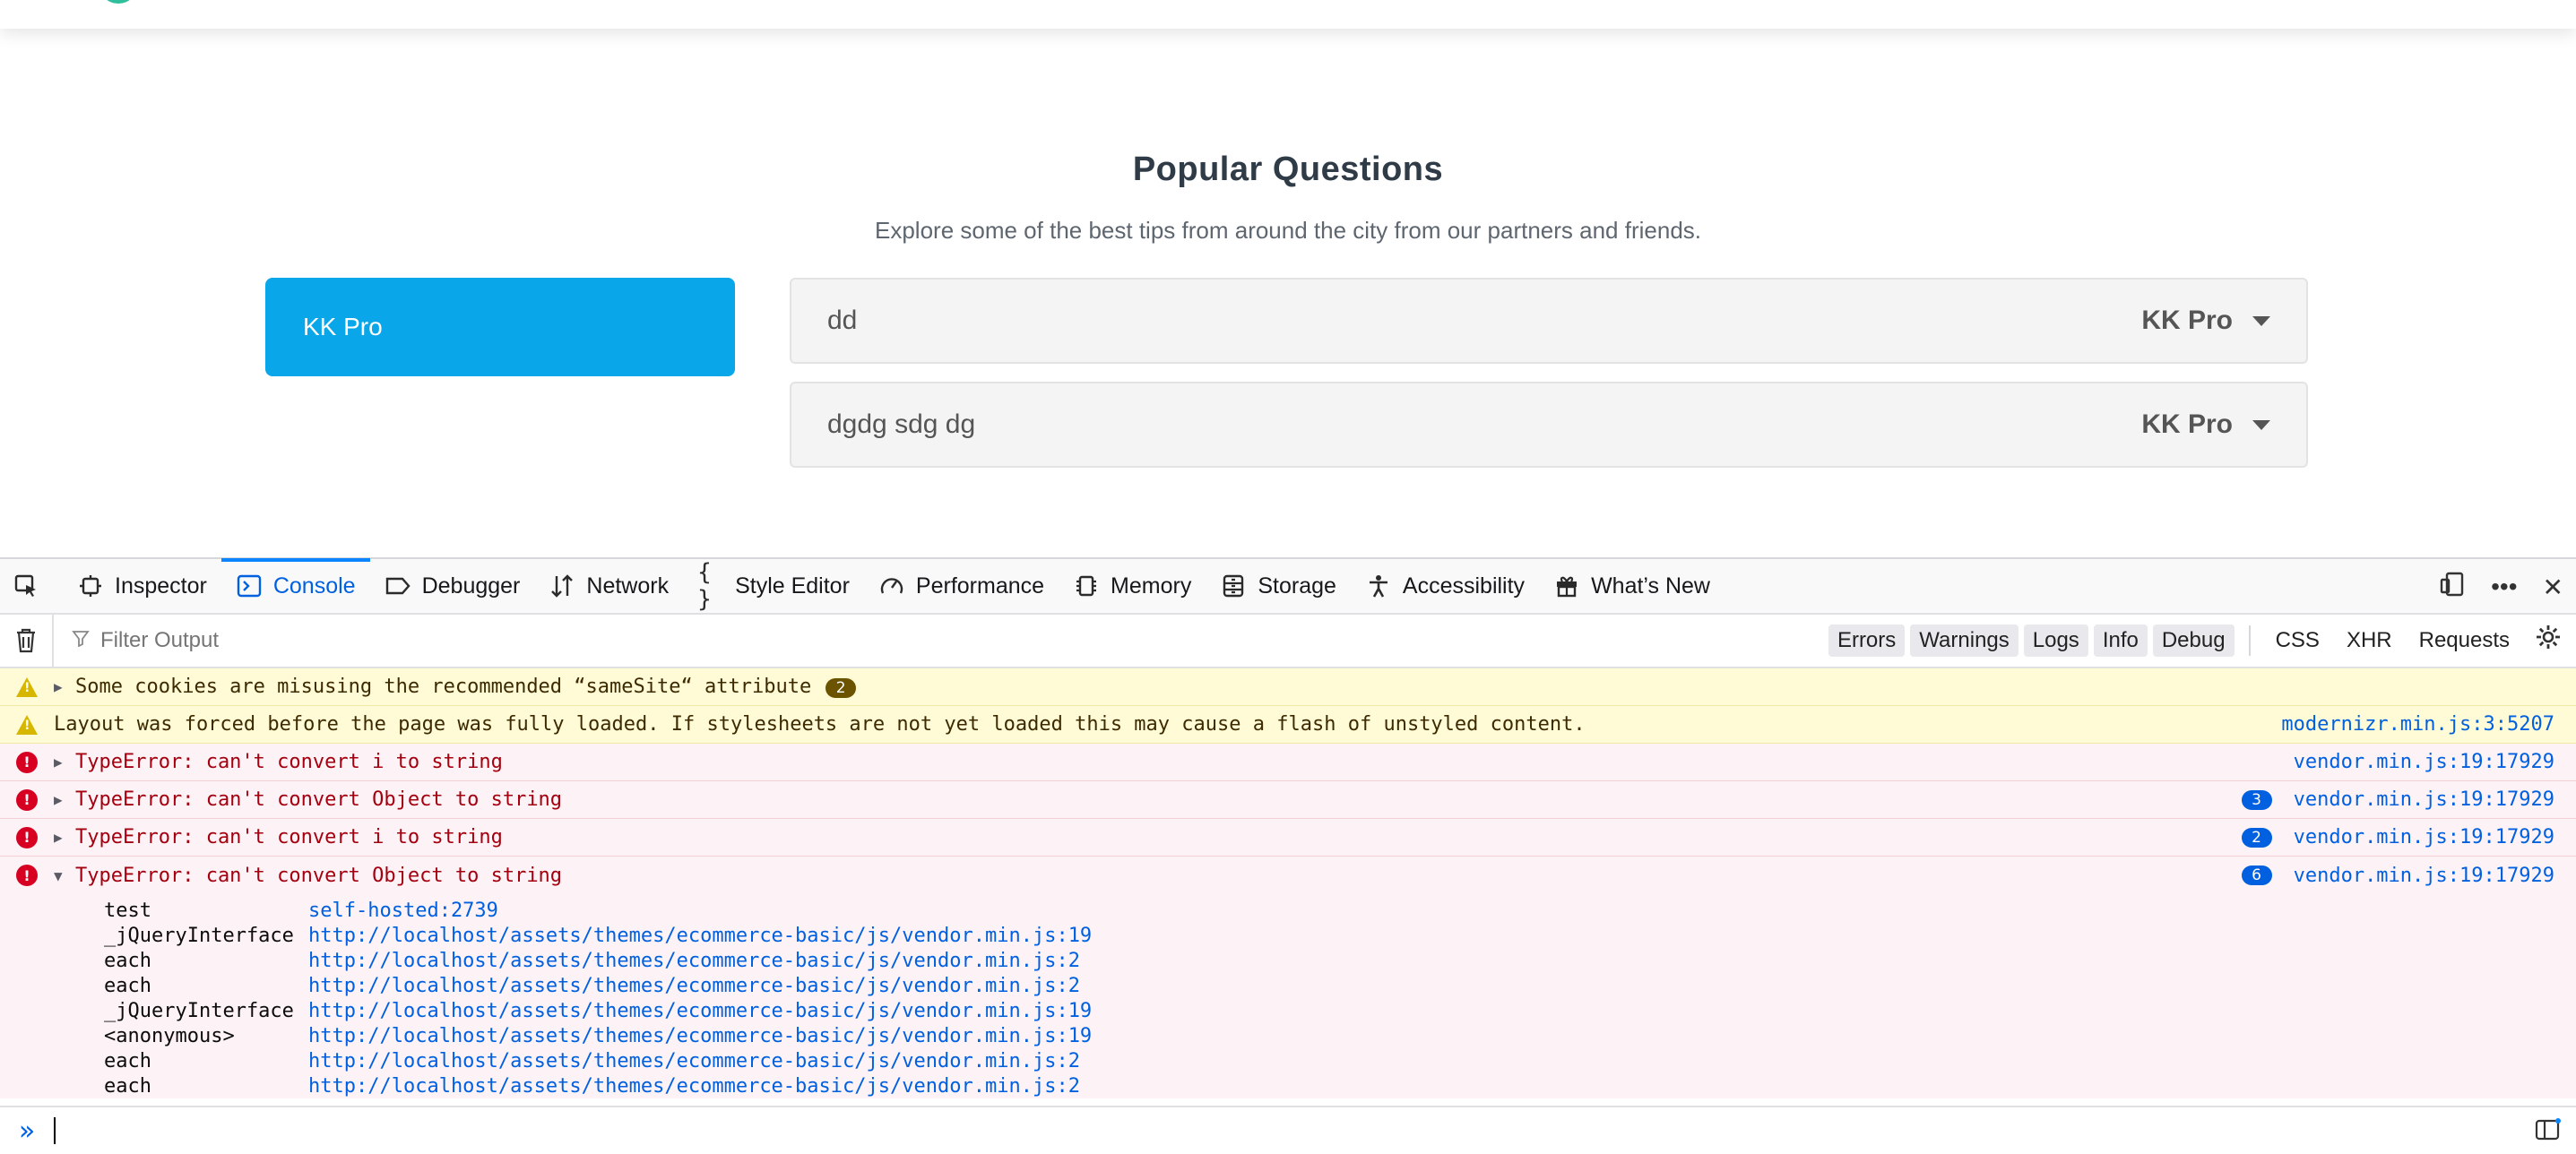 The image size is (2576, 1154). What do you see at coordinates (628, 586) in the screenshot?
I see `tab-label: Network` at bounding box center [628, 586].